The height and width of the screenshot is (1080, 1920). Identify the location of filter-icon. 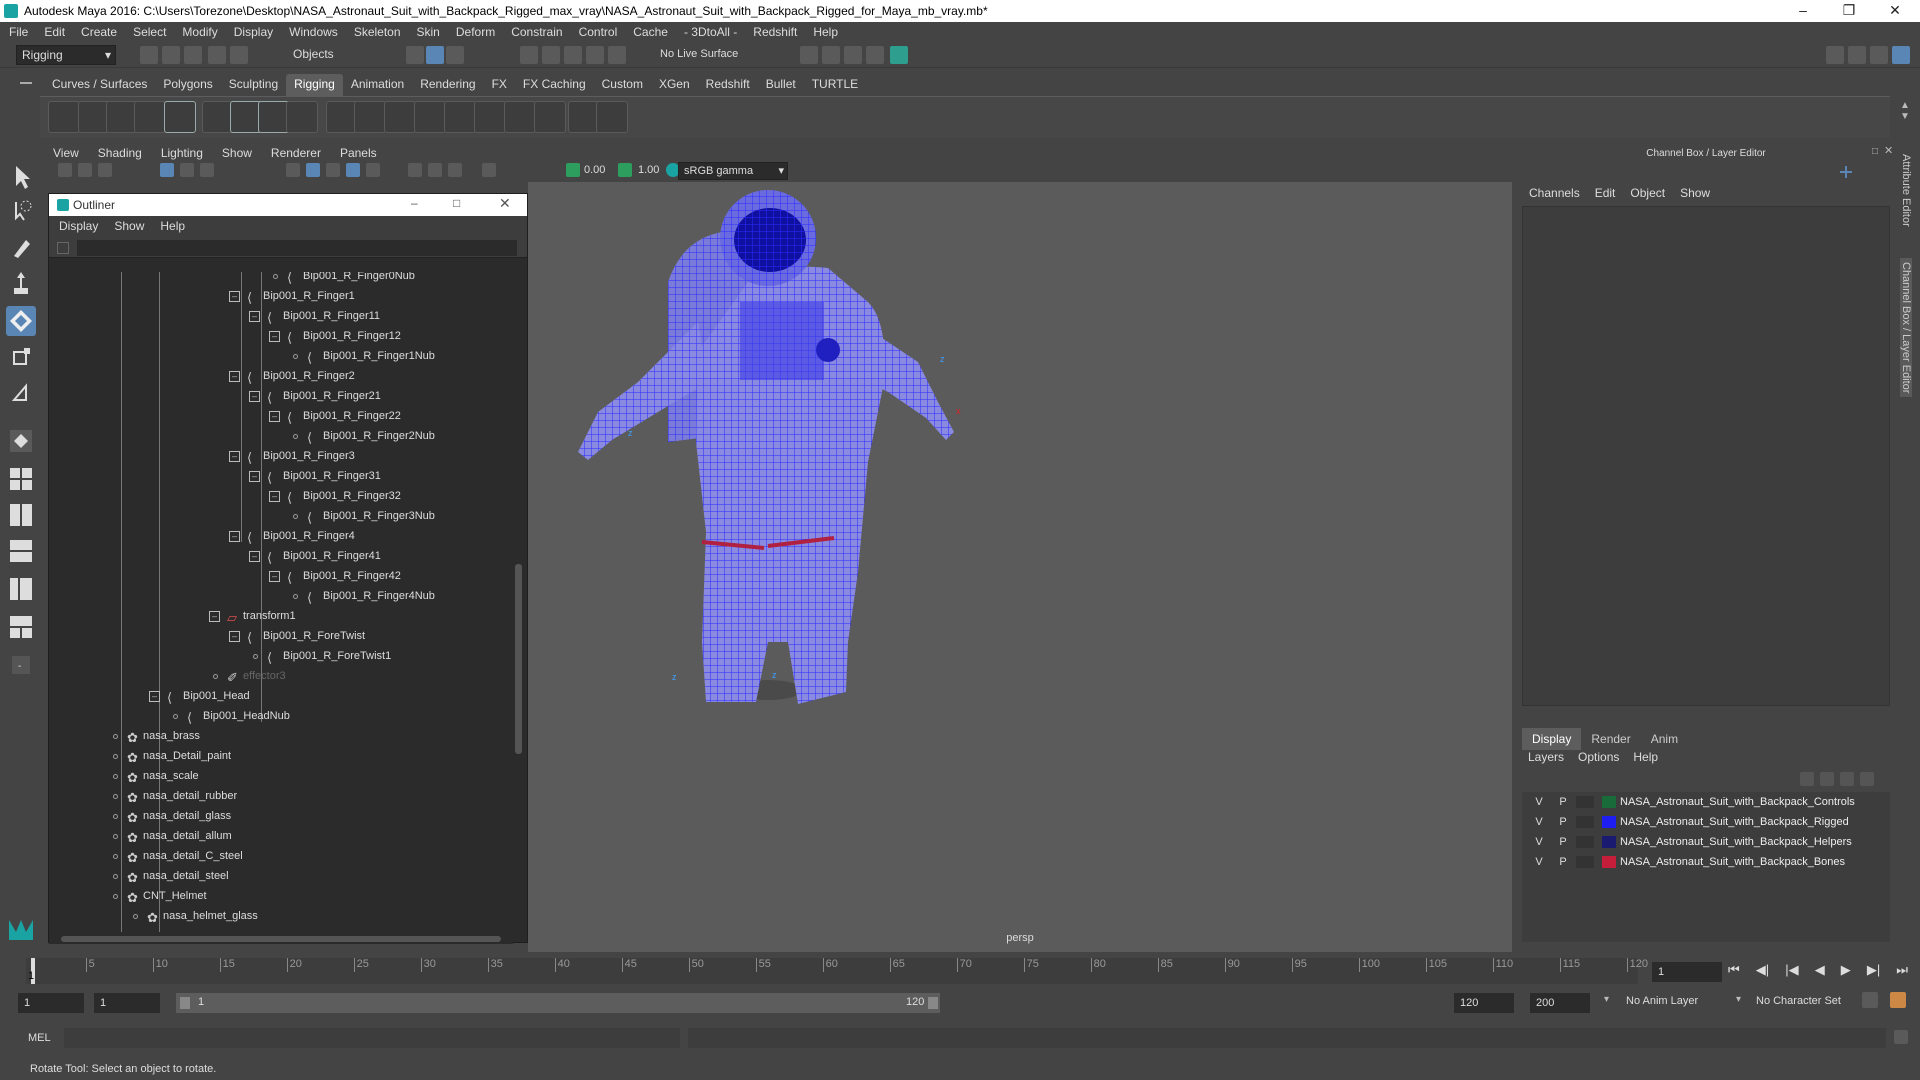
(63, 248).